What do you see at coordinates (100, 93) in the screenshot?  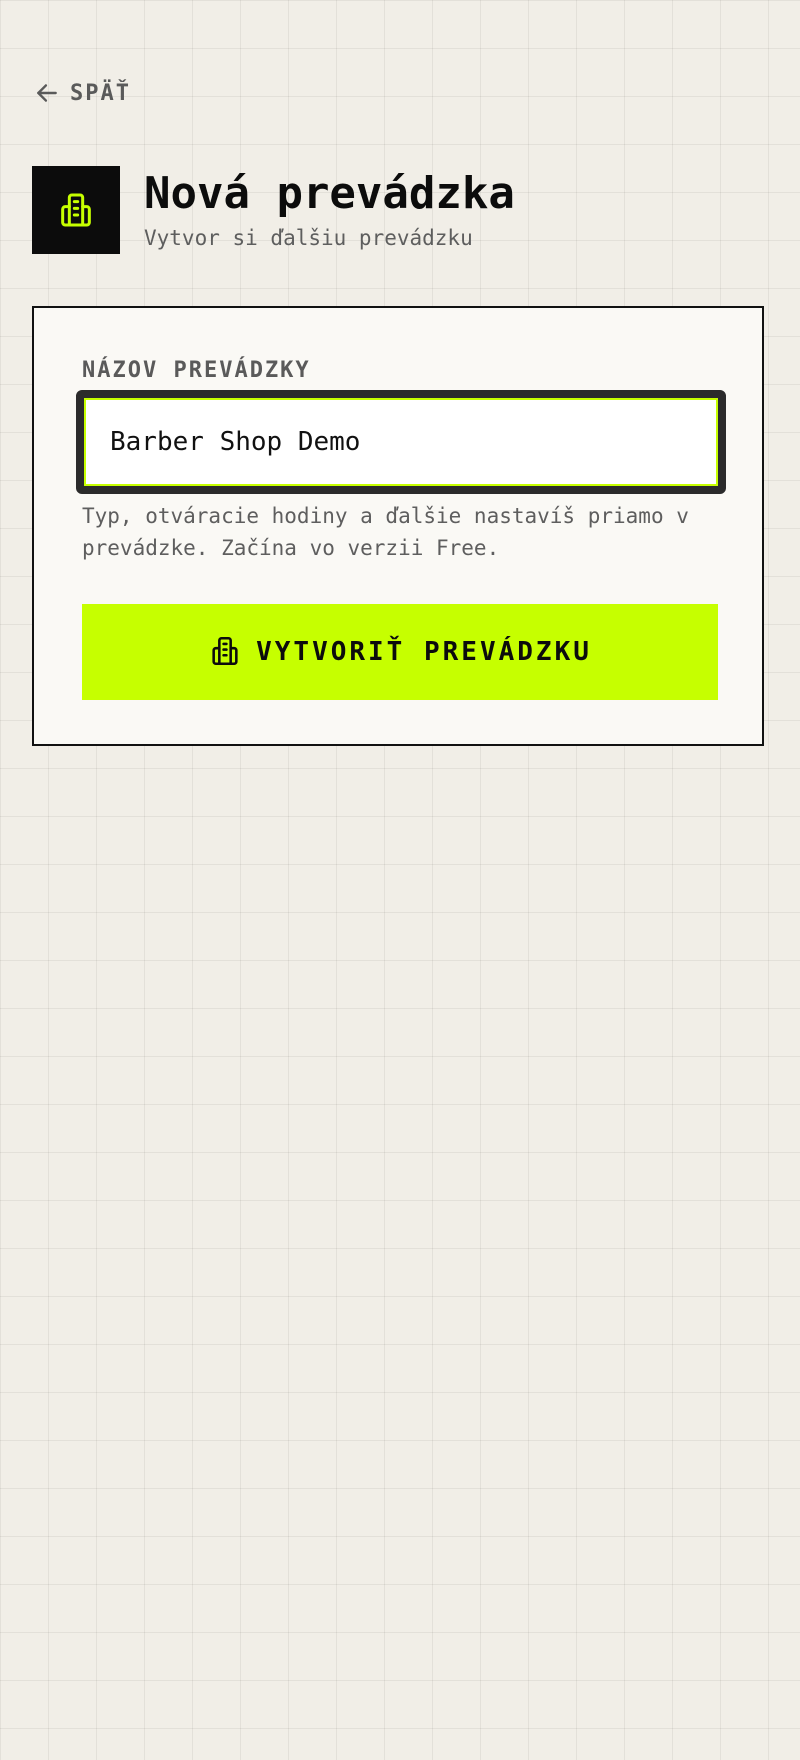 I see `back-label: SPÄŤ` at bounding box center [100, 93].